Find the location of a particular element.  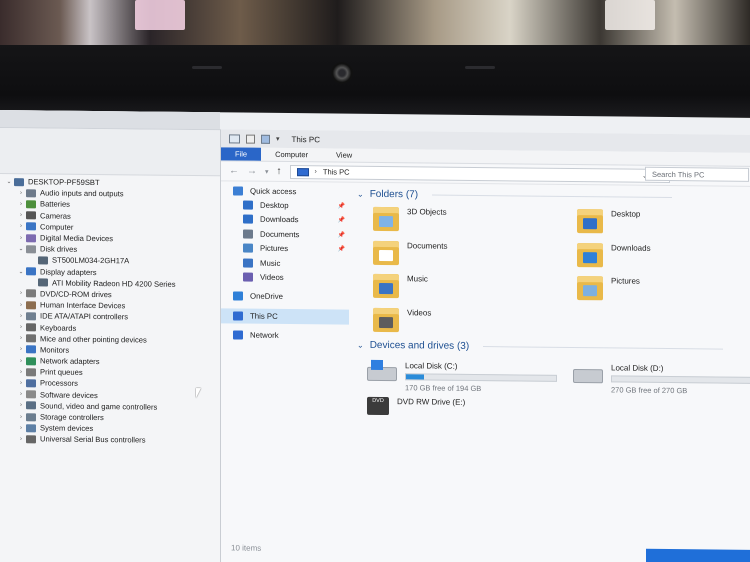

processor-icon is located at coordinates (31, 383).